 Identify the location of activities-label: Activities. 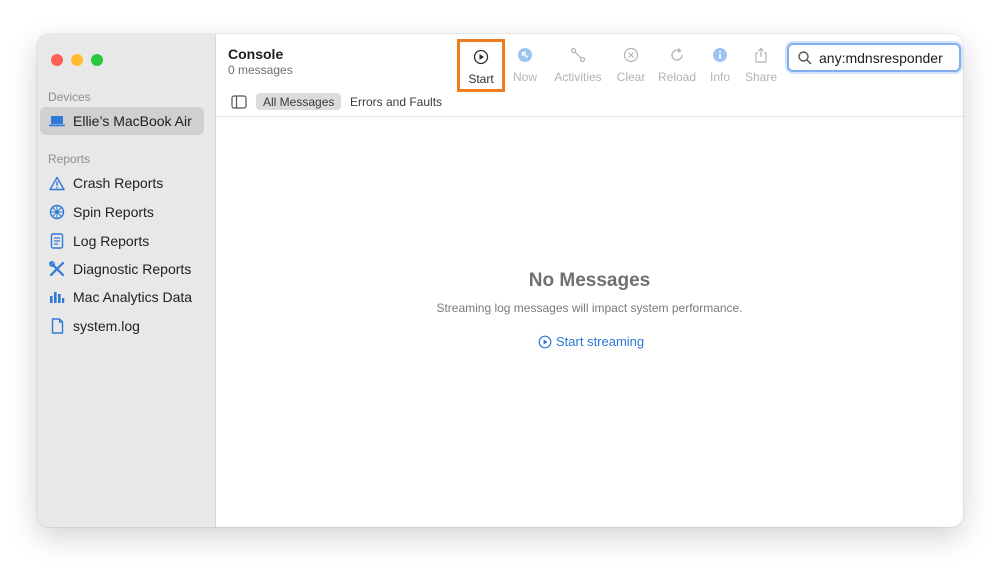
(578, 77).